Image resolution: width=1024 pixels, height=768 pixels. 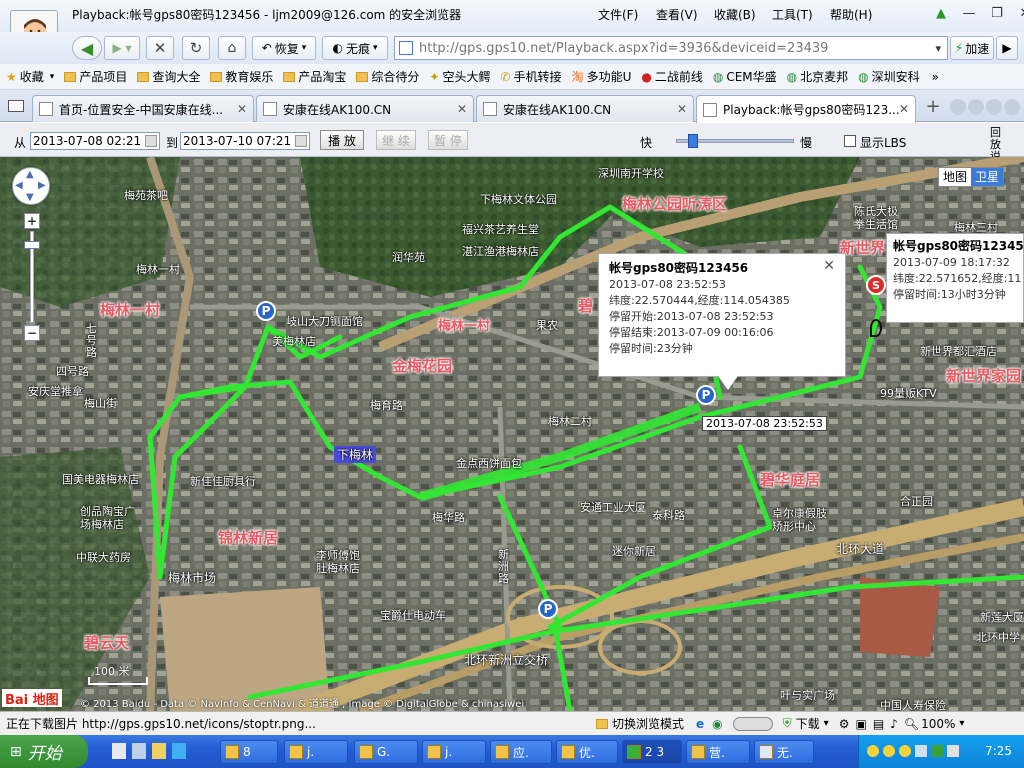 What do you see at coordinates (30, 76) in the screenshot?
I see `favorites-menu: ★ 收藏 ▾` at bounding box center [30, 76].